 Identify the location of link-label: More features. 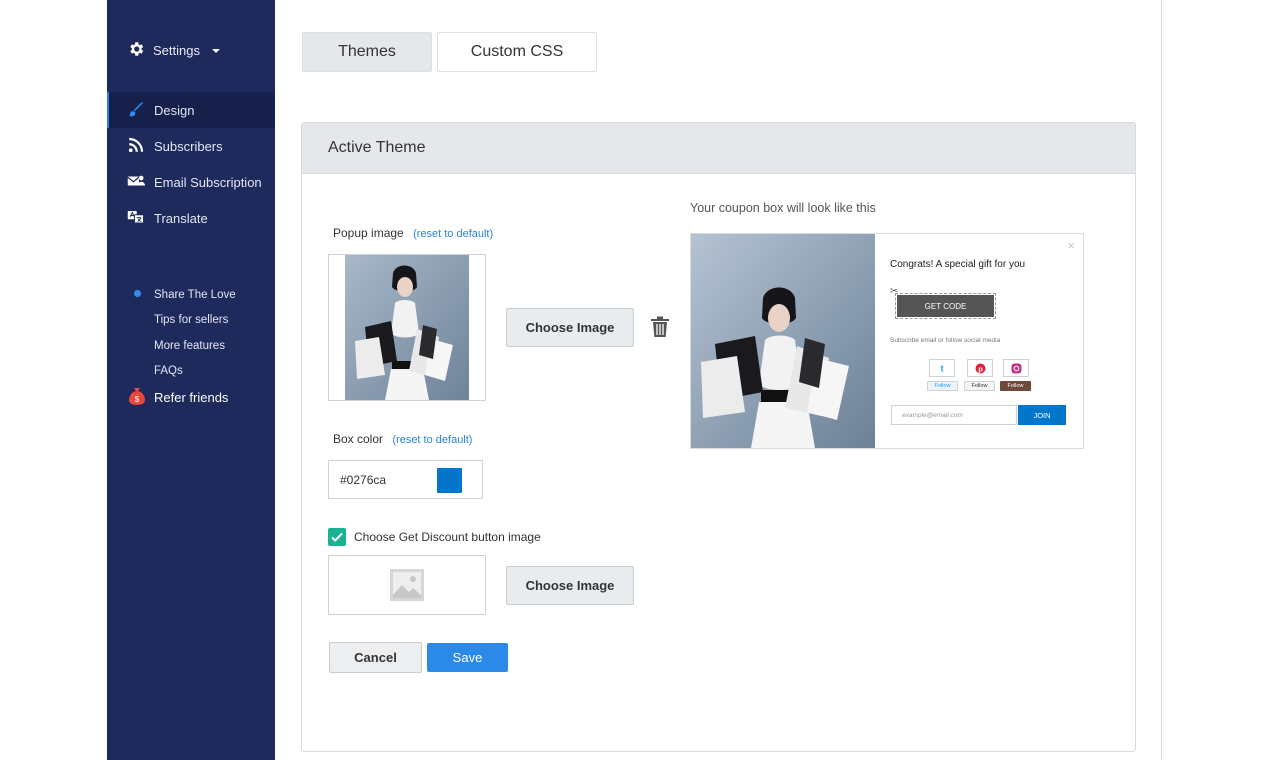
(189, 345).